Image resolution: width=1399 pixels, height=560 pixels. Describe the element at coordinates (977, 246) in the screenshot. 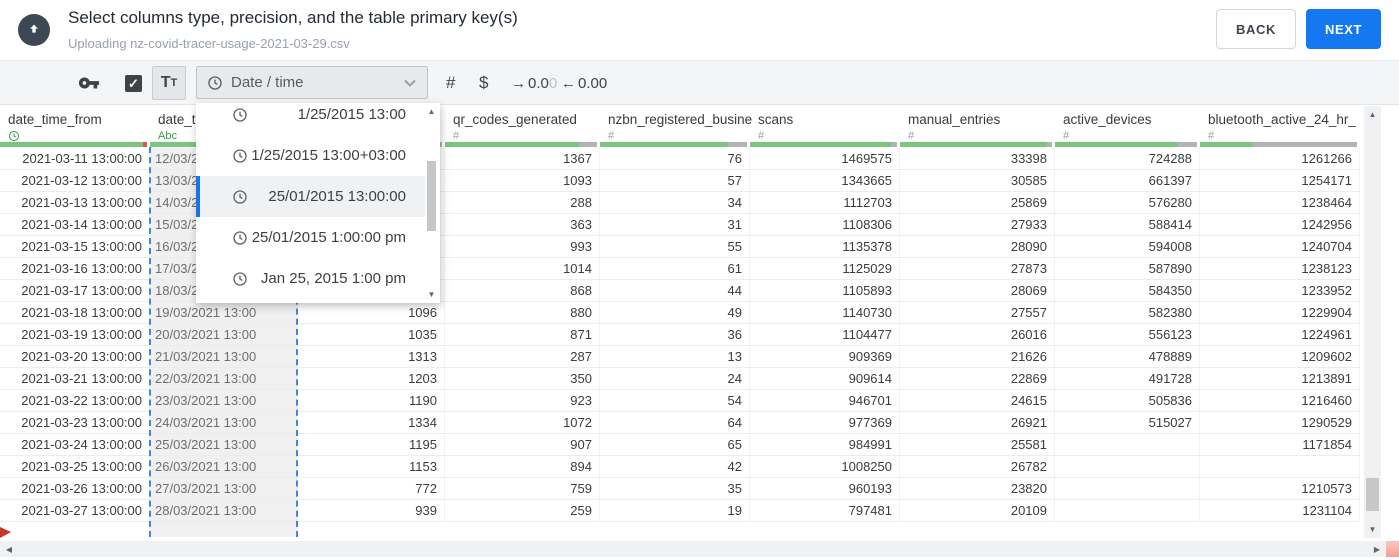

I see `cell-manual_entries: 28090` at that location.